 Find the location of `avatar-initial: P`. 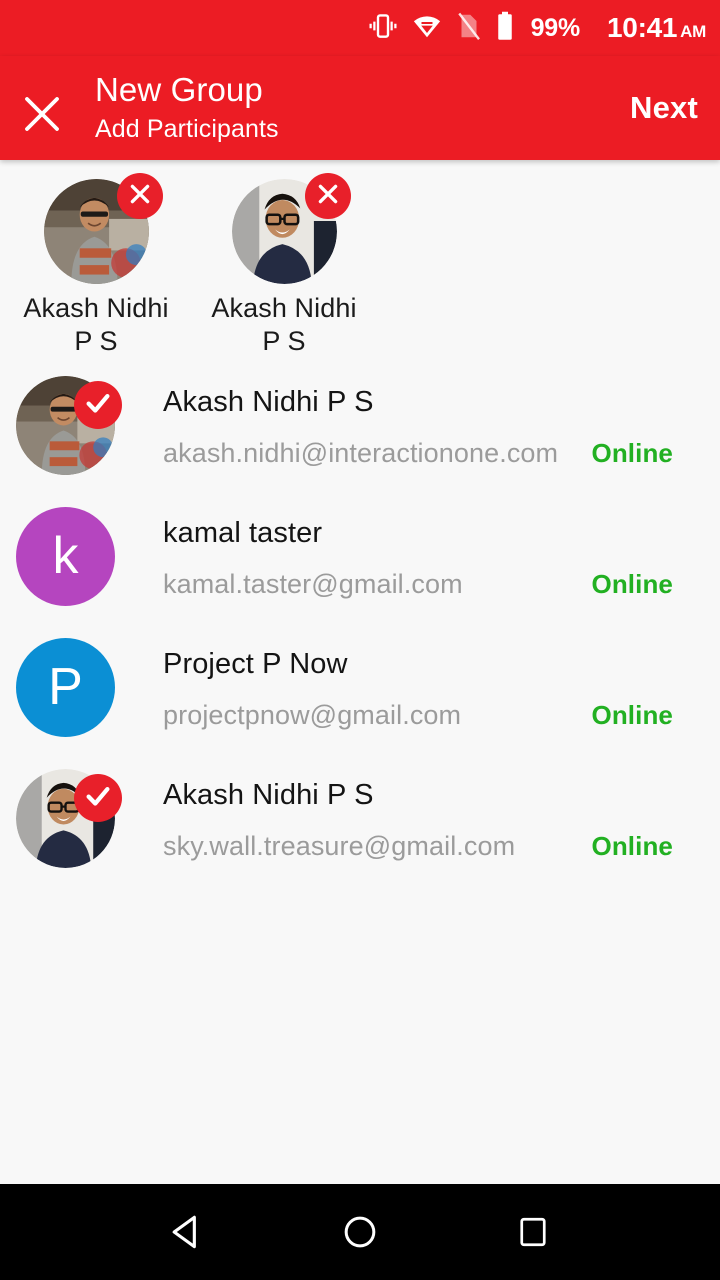

avatar-initial: P is located at coordinates (65, 687).